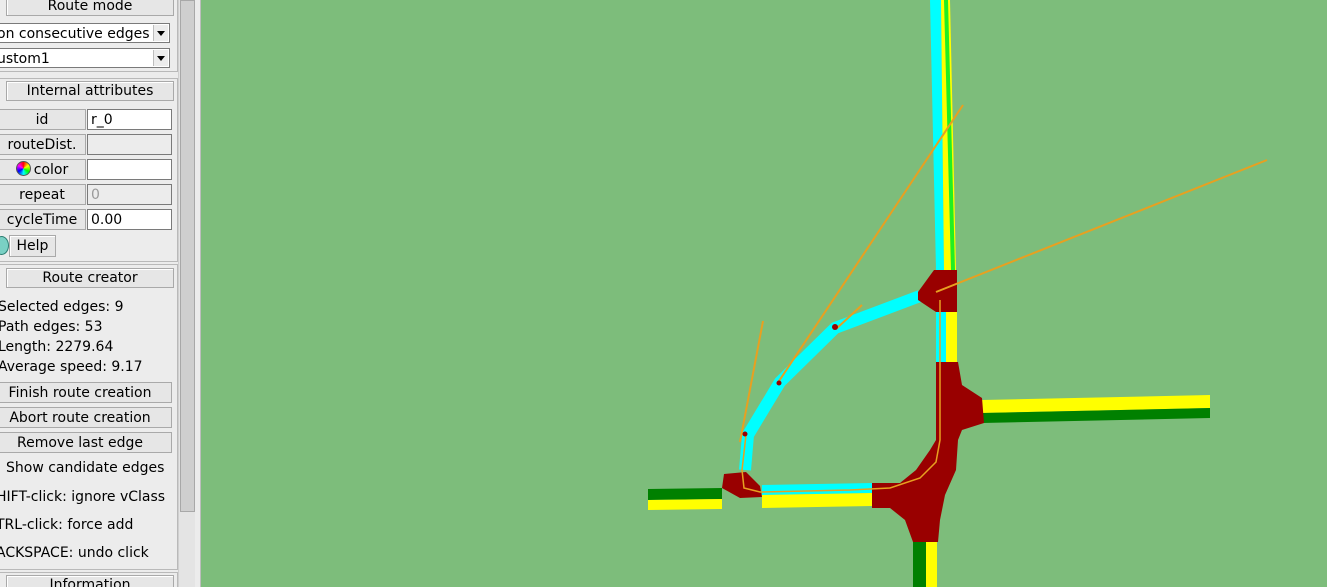  What do you see at coordinates (43, 119) in the screenshot?
I see `attr-label-id: id` at bounding box center [43, 119].